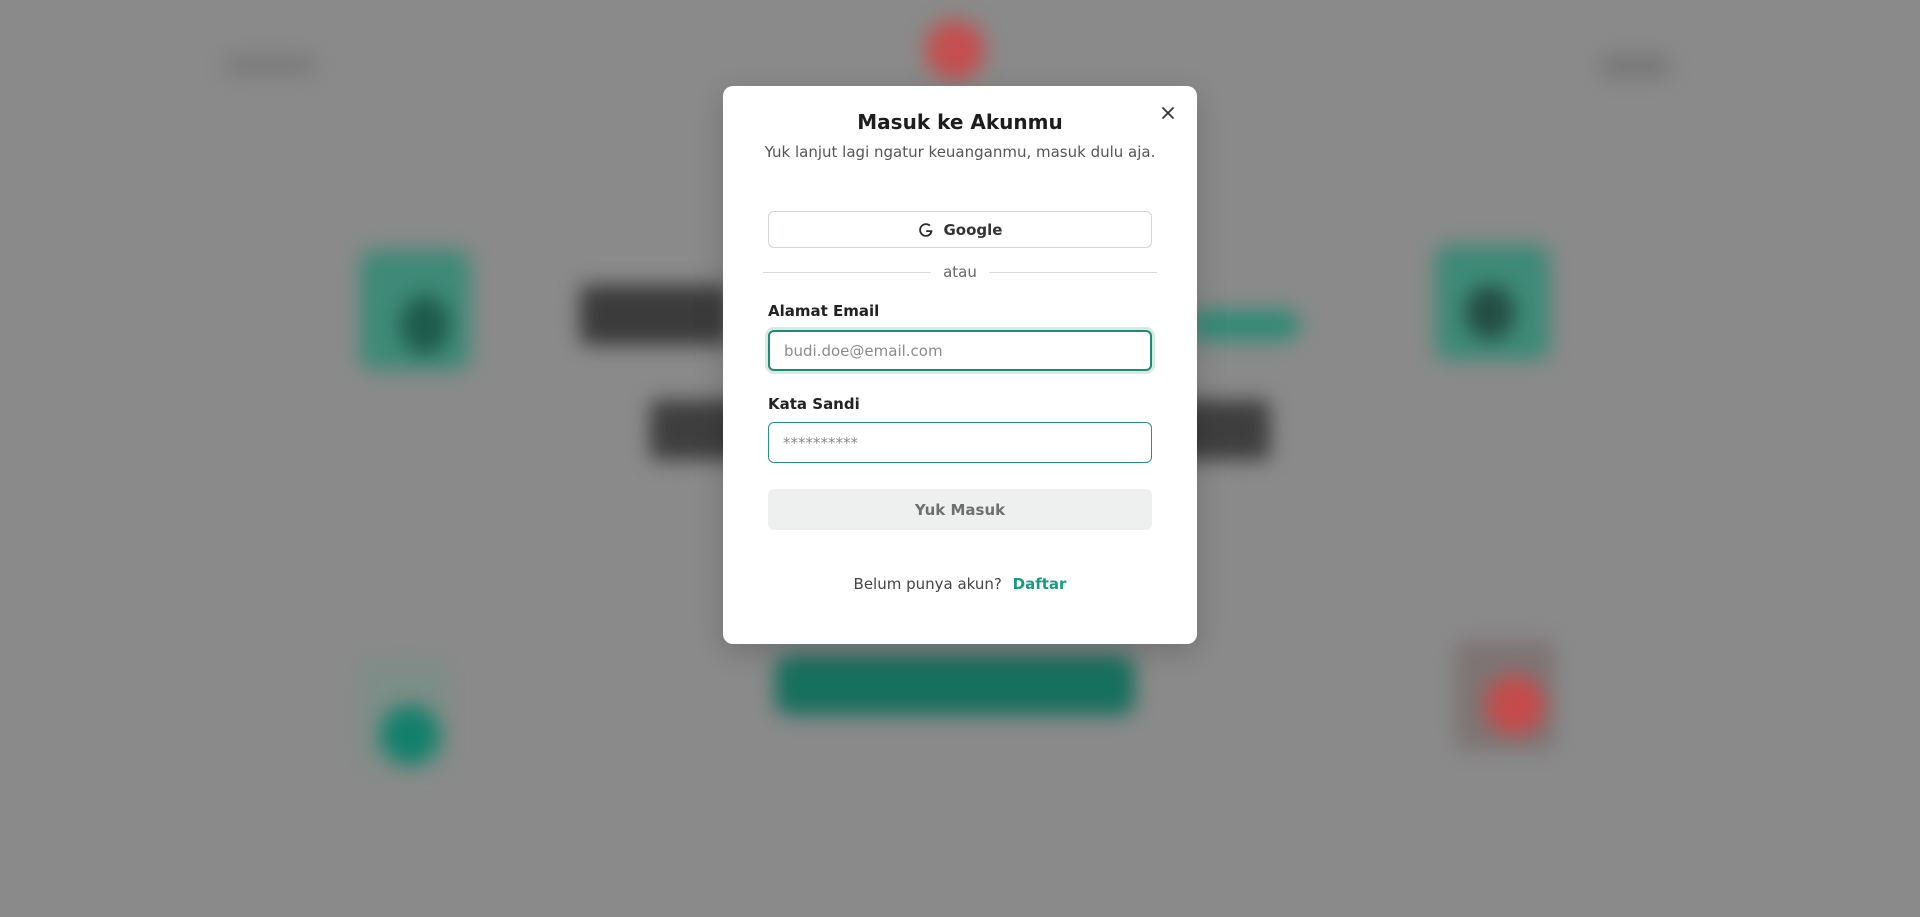 This screenshot has height=917, width=1920. I want to click on register-link: Daftar, so click(1040, 584).